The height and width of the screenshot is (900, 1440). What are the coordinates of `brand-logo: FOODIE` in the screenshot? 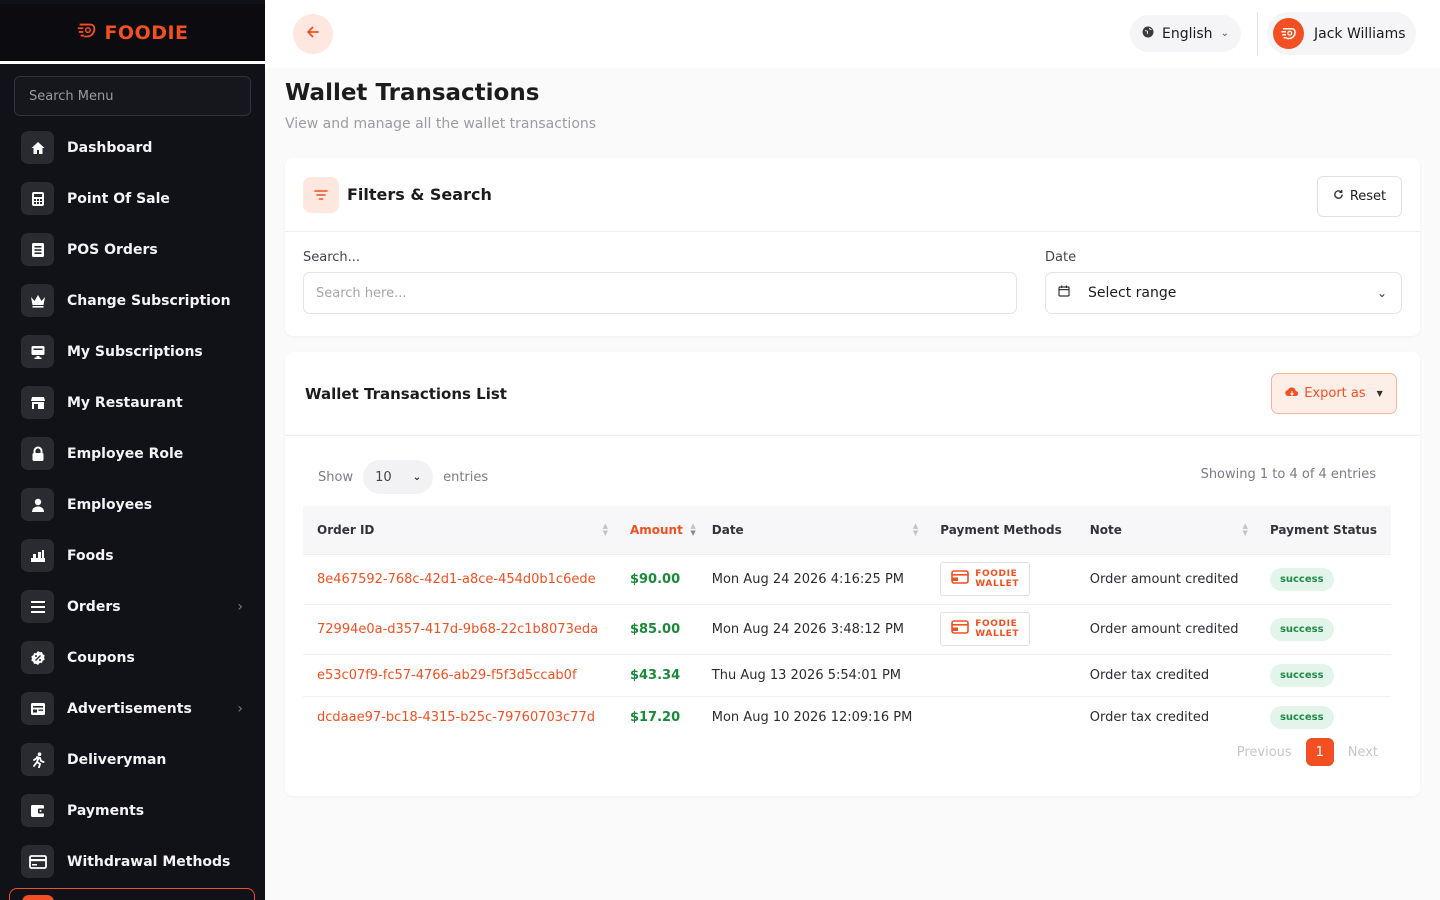 It's located at (132, 34).